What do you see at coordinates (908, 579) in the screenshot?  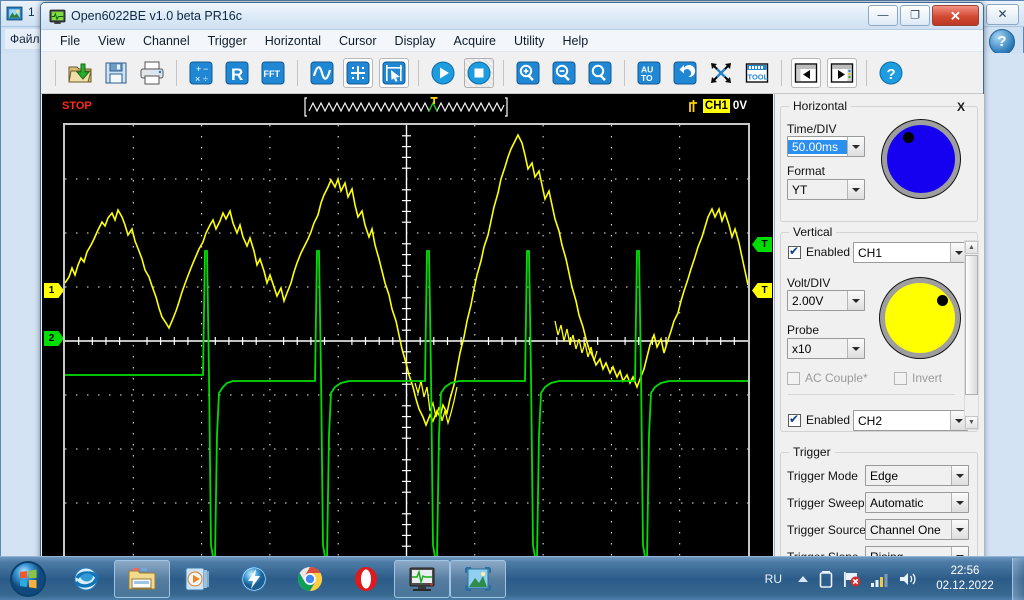 I see `volume-control` at bounding box center [908, 579].